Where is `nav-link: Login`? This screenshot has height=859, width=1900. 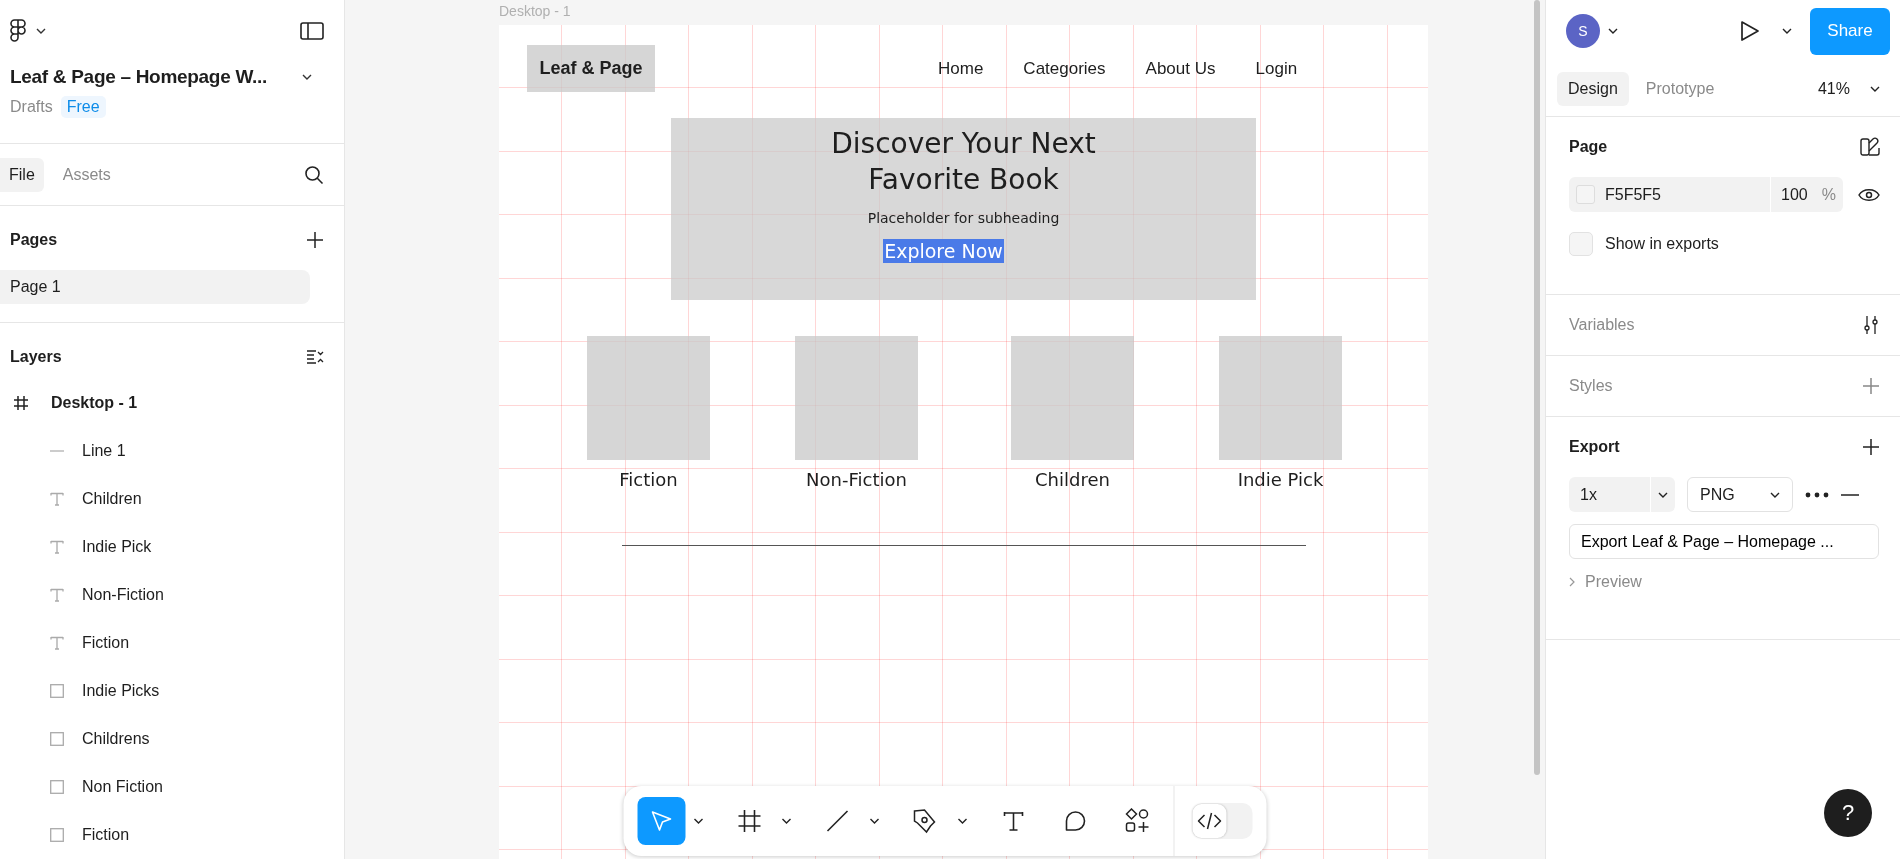 nav-link: Login is located at coordinates (1276, 68).